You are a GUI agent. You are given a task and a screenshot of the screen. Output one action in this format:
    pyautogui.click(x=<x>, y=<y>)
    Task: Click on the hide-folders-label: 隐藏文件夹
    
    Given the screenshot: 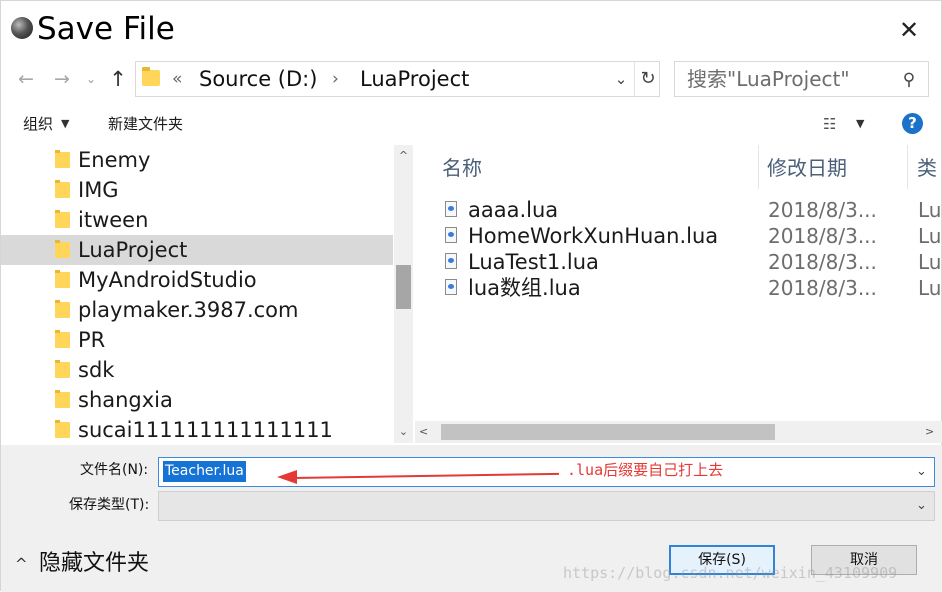 What is the action you would take?
    pyautogui.click(x=94, y=564)
    